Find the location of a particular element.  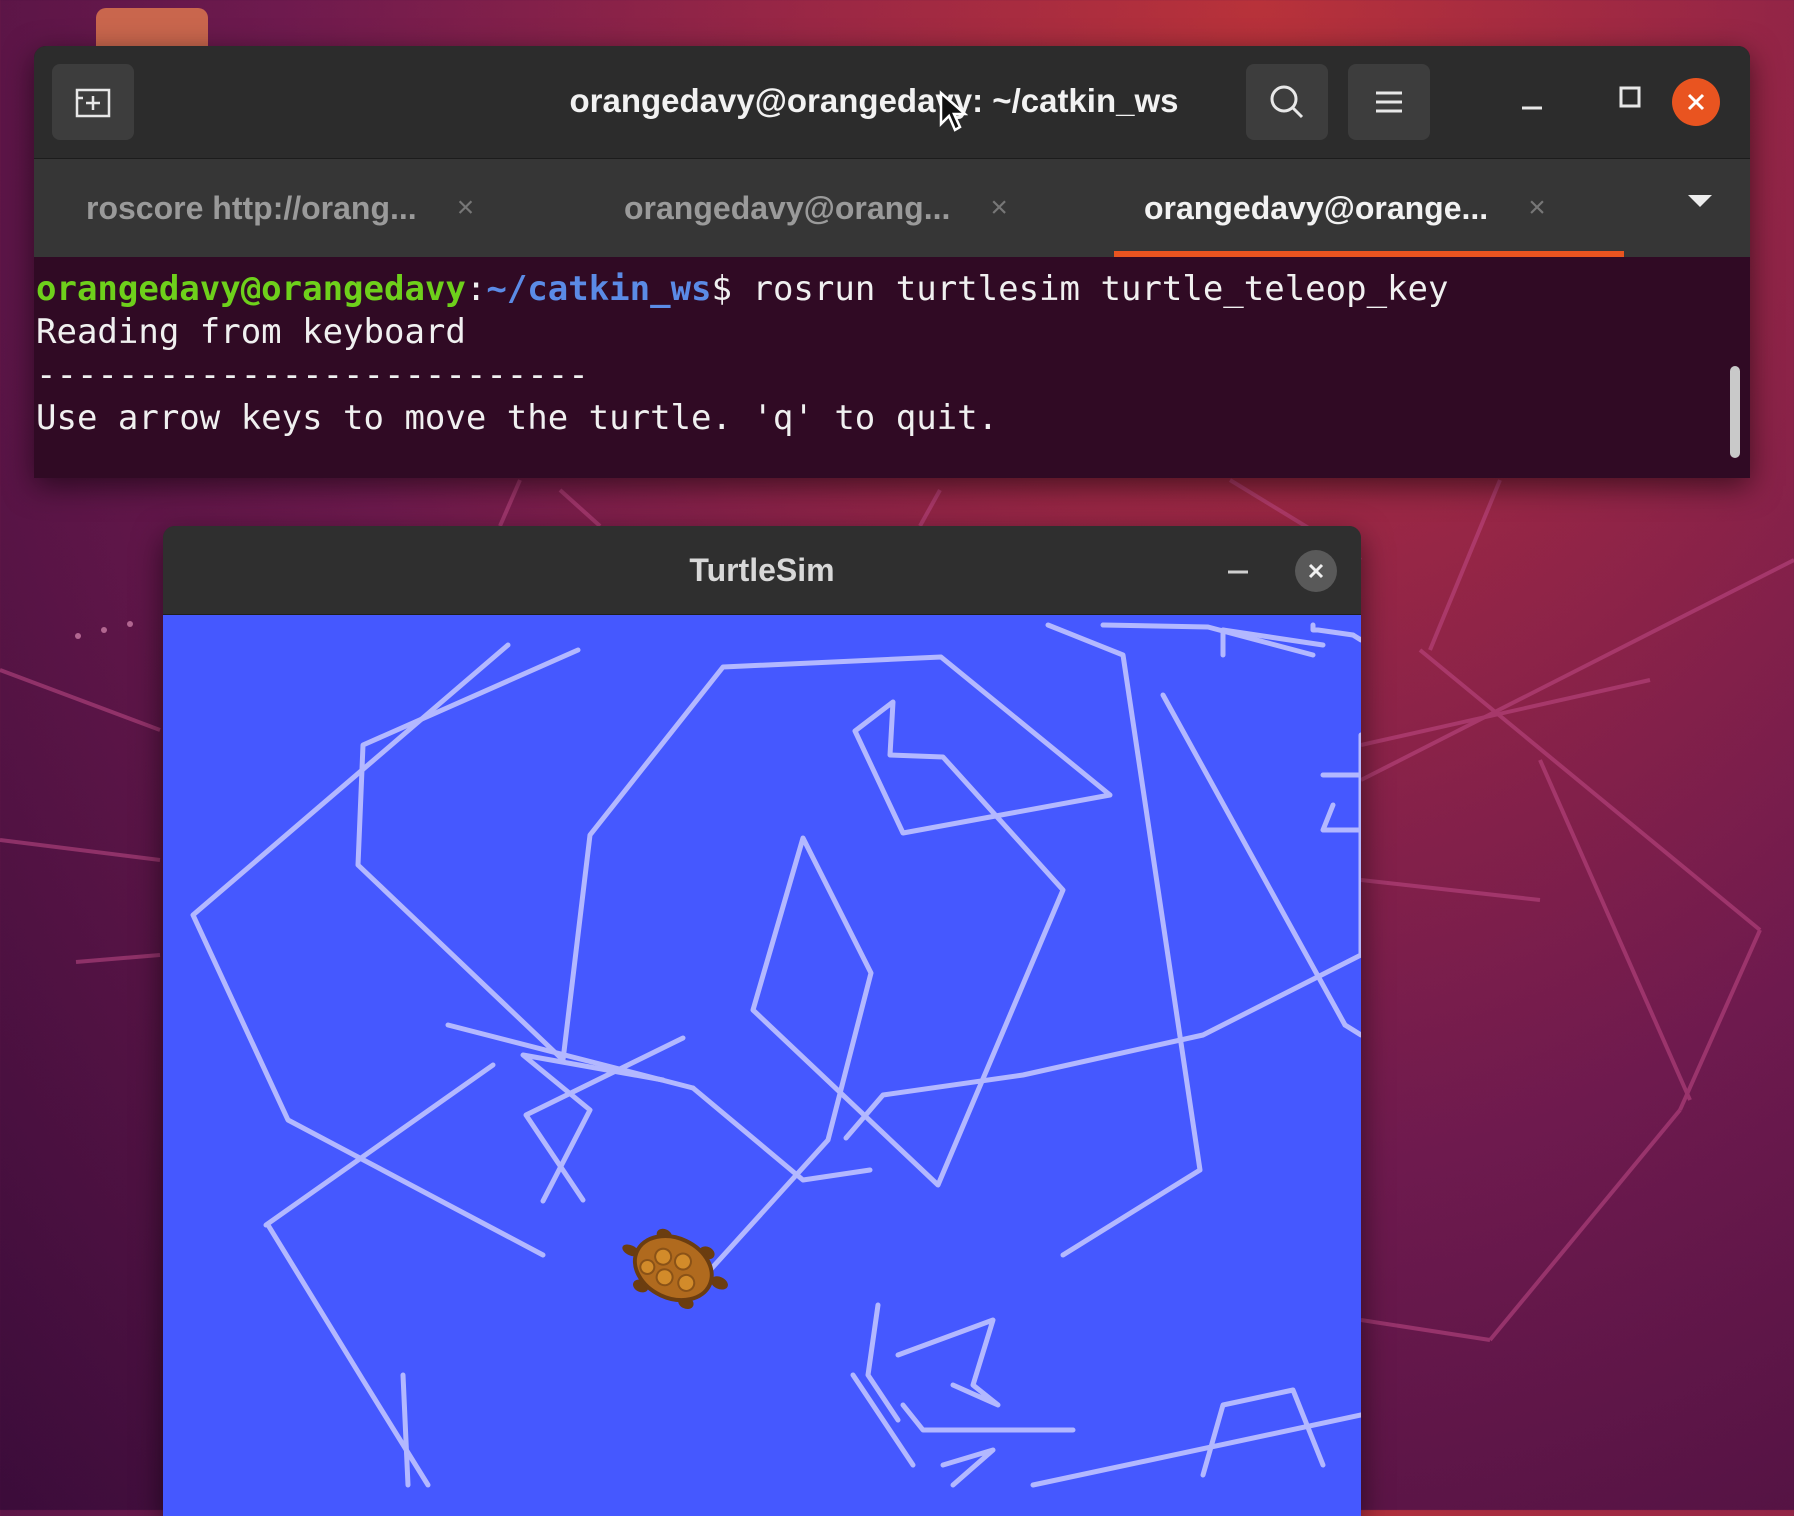

terminal-title: orangedavy@orangedavy: ~/catkin_ws is located at coordinates (874, 100).